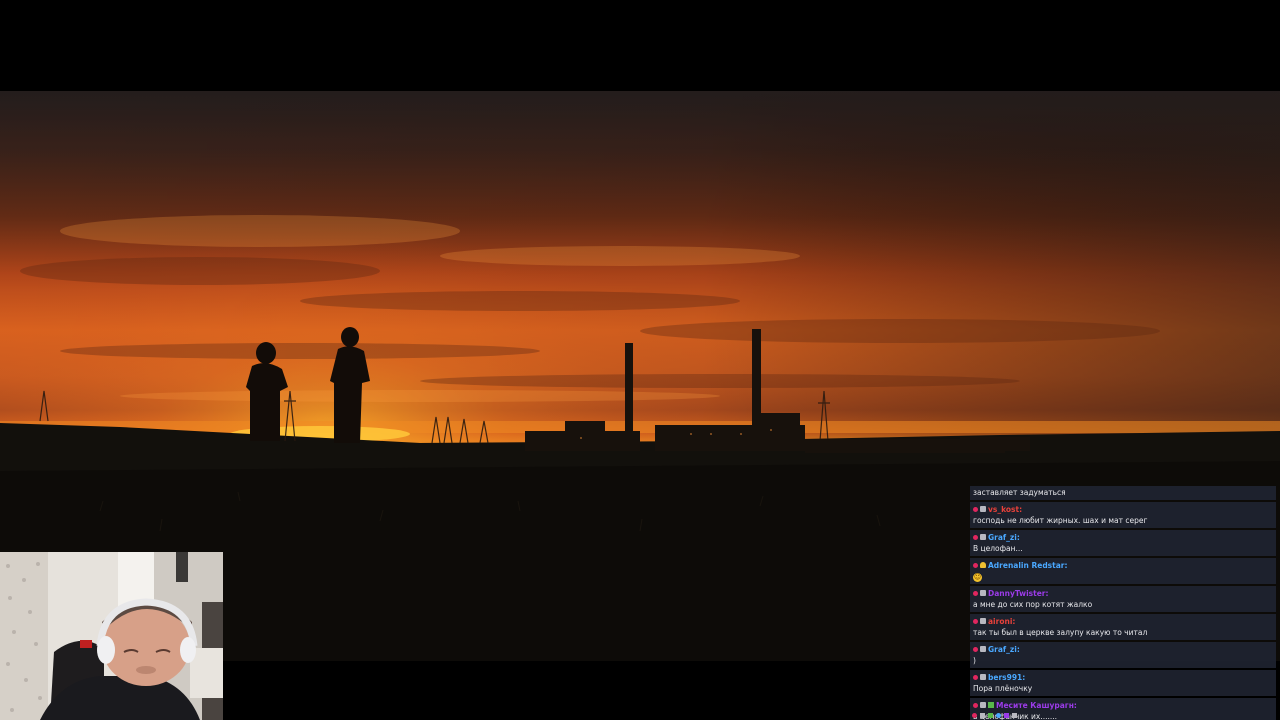 The width and height of the screenshot is (1280, 720). Describe the element at coordinates (1123, 621) in the screenshot. I see `chat-message-header: aironi:` at that location.